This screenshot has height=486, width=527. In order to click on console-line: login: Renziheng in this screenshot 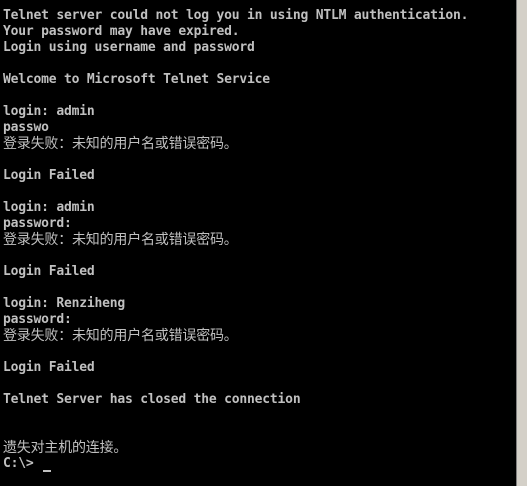, I will do `click(64, 303)`.